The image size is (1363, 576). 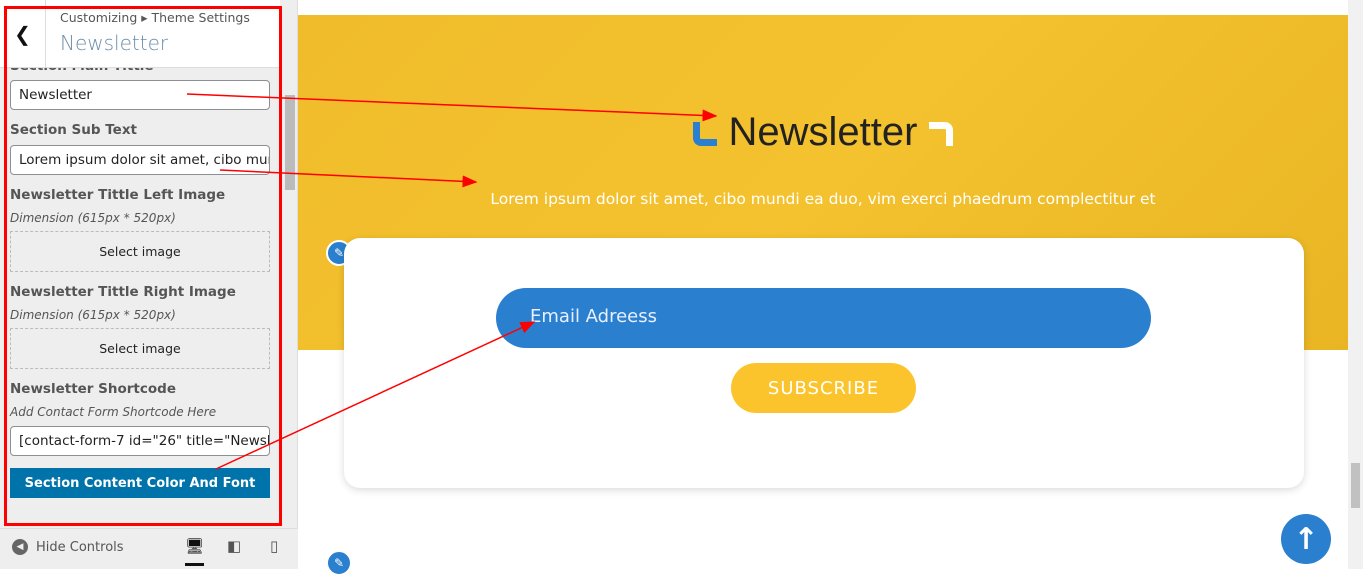 What do you see at coordinates (140, 160) in the screenshot?
I see `sub-text-input: Lorem ipsum dolor sit amet, cibo mundi` at bounding box center [140, 160].